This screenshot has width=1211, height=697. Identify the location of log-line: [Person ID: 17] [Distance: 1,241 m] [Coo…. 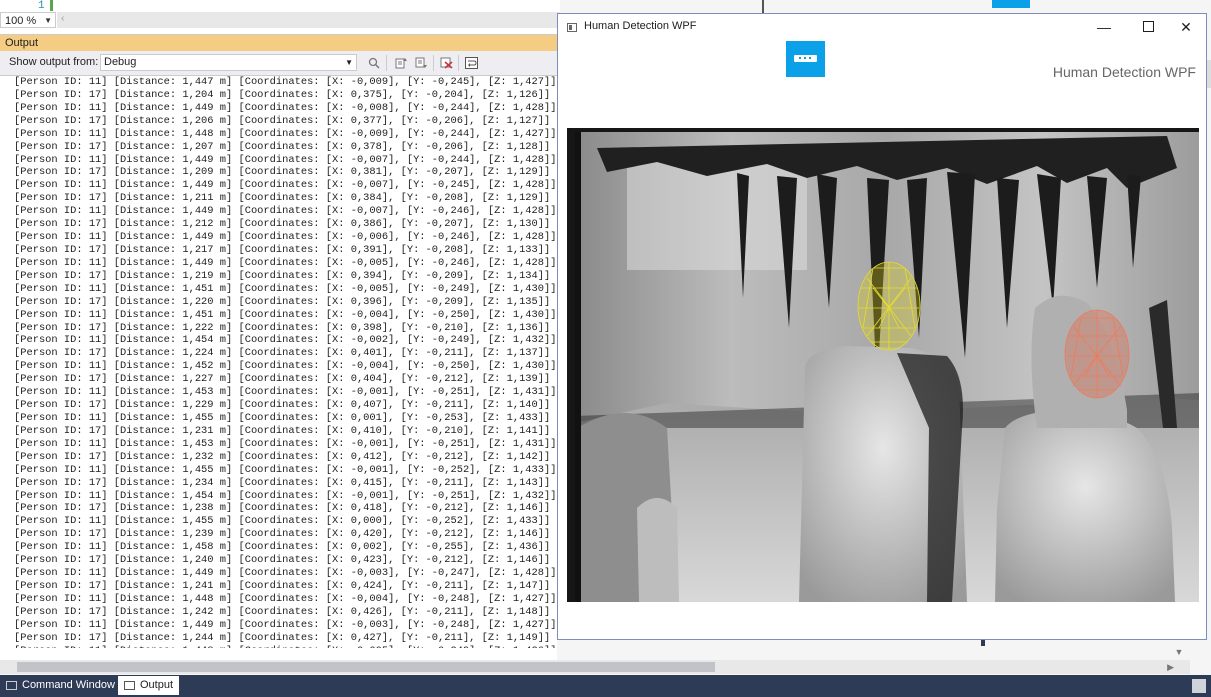
(282, 585).